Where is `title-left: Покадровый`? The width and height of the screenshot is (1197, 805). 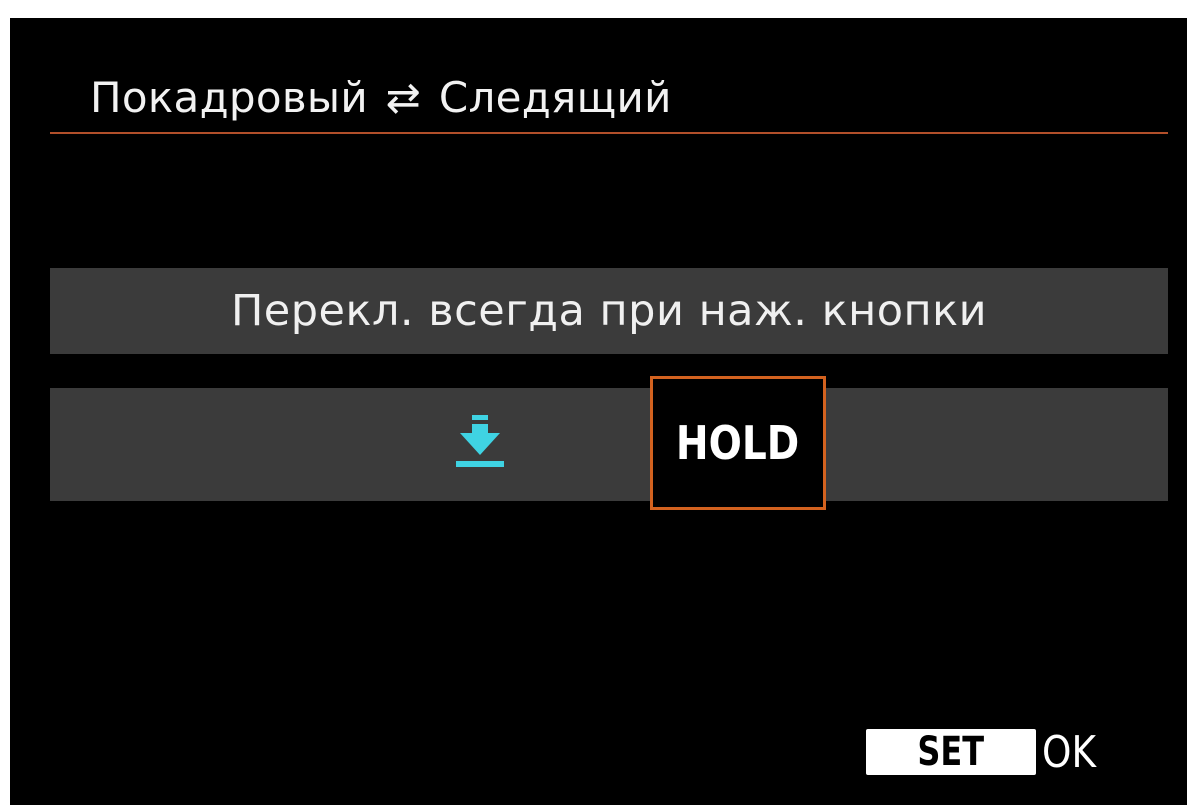
title-left: Покадровый is located at coordinates (229, 97).